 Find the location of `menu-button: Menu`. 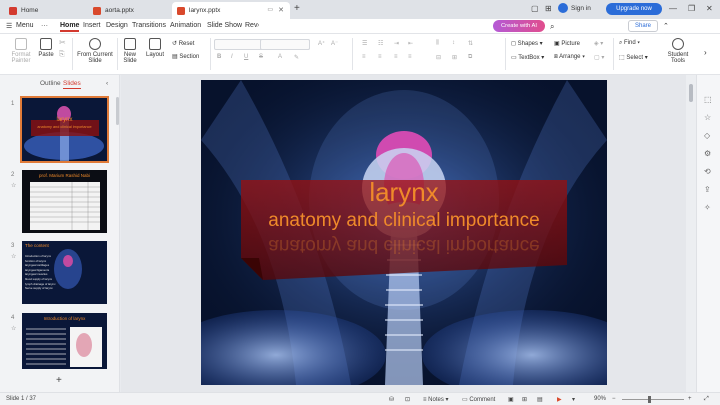

menu-button: Menu is located at coordinates (25, 25).